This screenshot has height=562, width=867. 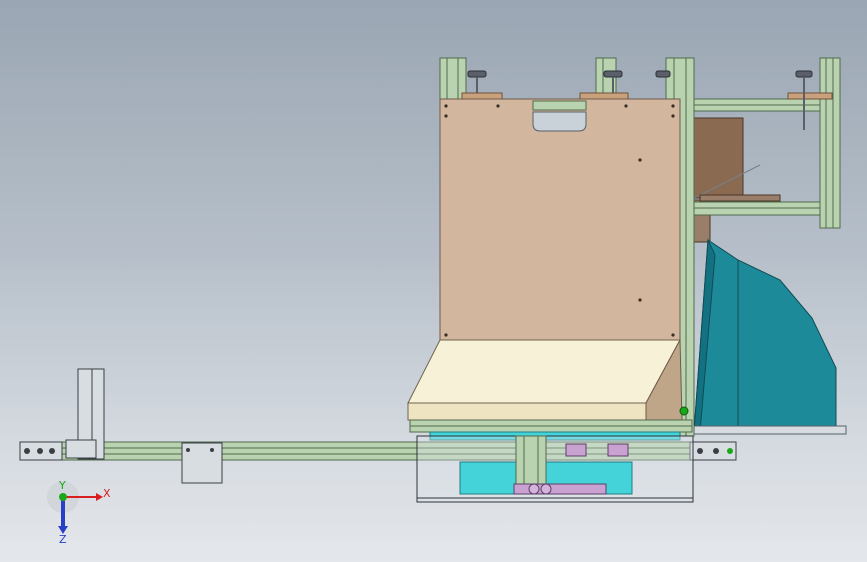 What do you see at coordinates (559, 105) in the screenshot?
I see `panel-top-bracket` at bounding box center [559, 105].